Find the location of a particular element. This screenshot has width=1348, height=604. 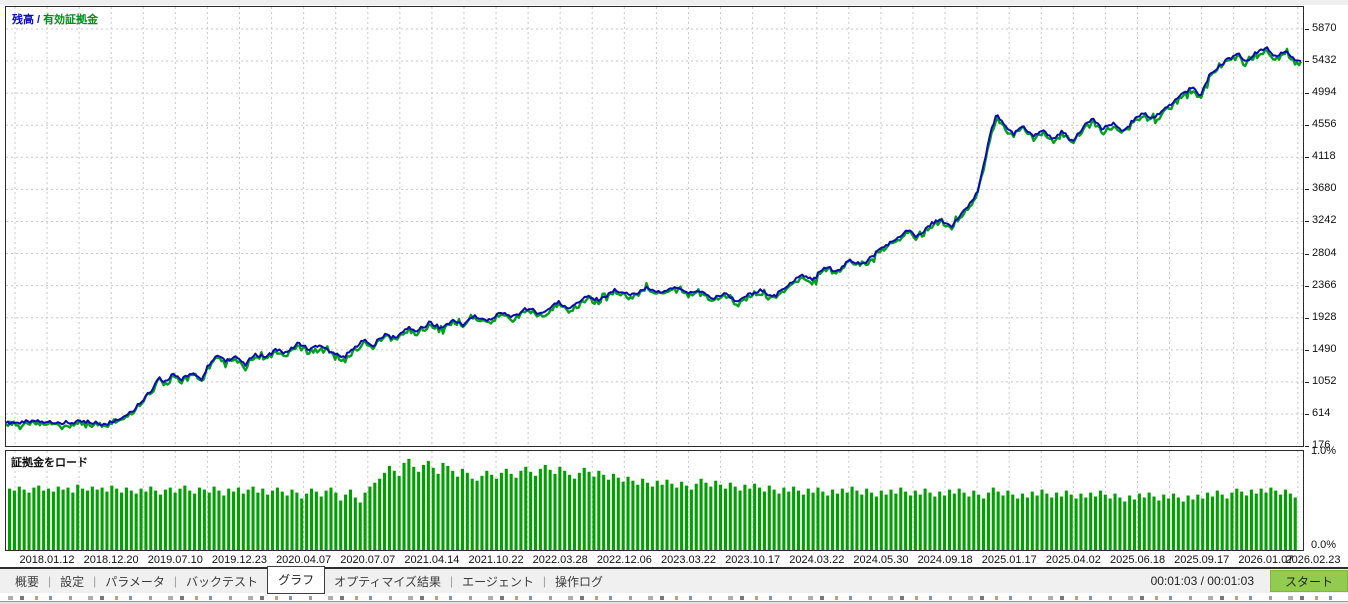

window-top-strip is located at coordinates (674, 2).